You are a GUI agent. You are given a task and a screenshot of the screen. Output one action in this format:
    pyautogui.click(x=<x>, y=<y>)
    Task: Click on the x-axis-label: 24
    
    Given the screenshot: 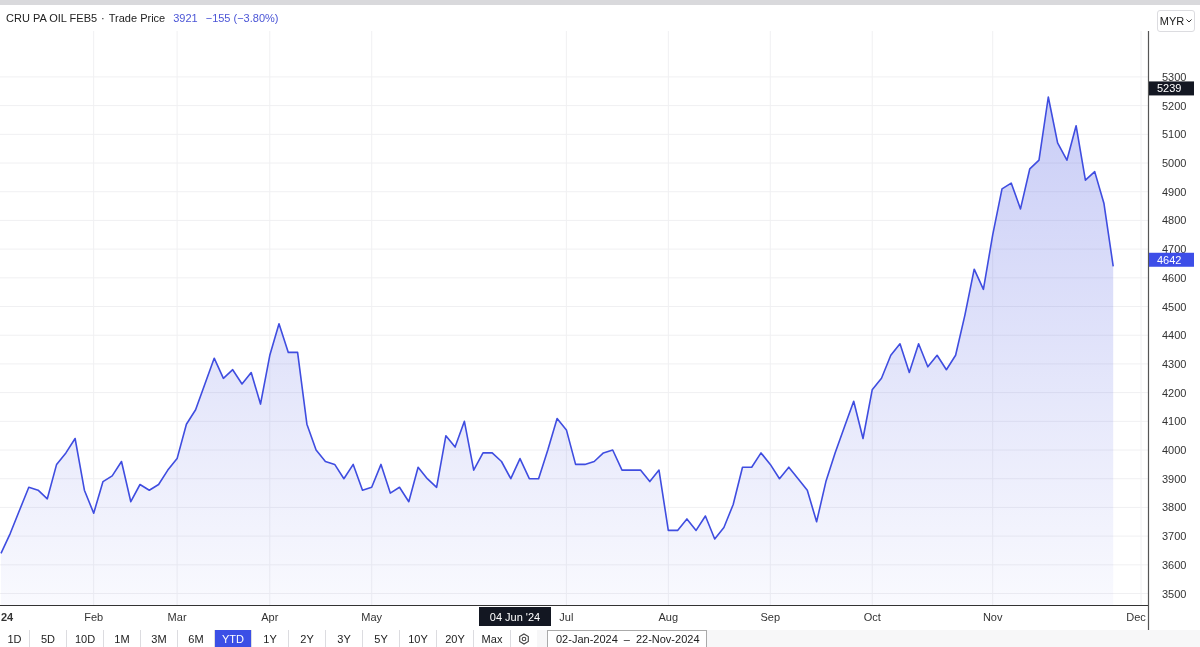 What is the action you would take?
    pyautogui.click(x=7, y=617)
    